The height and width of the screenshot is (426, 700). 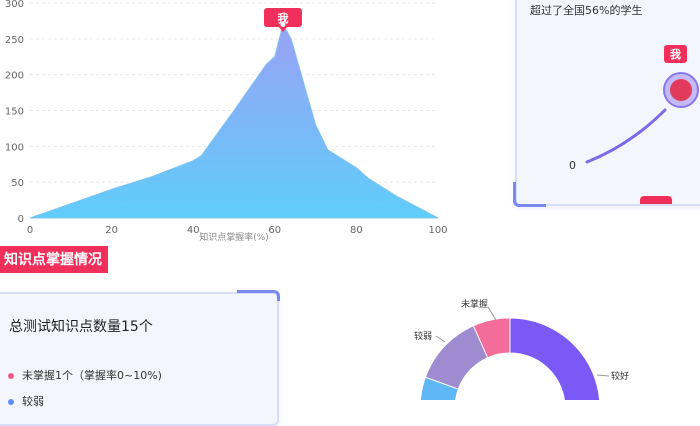 What do you see at coordinates (81, 327) in the screenshot?
I see `summary-card-title: 总测试知识点数量15个` at bounding box center [81, 327].